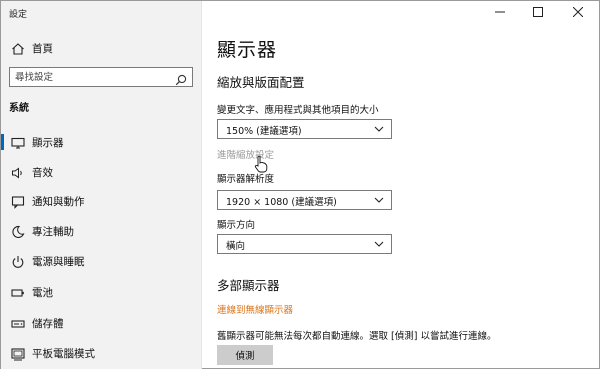  What do you see at coordinates (236, 225) in the screenshot?
I see `orientation-label: 顯示方向` at bounding box center [236, 225].